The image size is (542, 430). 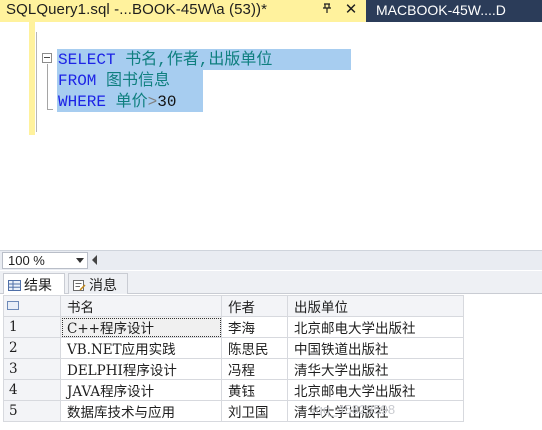 I want to click on grid-cell: VB.NET应用实践, so click(x=141, y=348).